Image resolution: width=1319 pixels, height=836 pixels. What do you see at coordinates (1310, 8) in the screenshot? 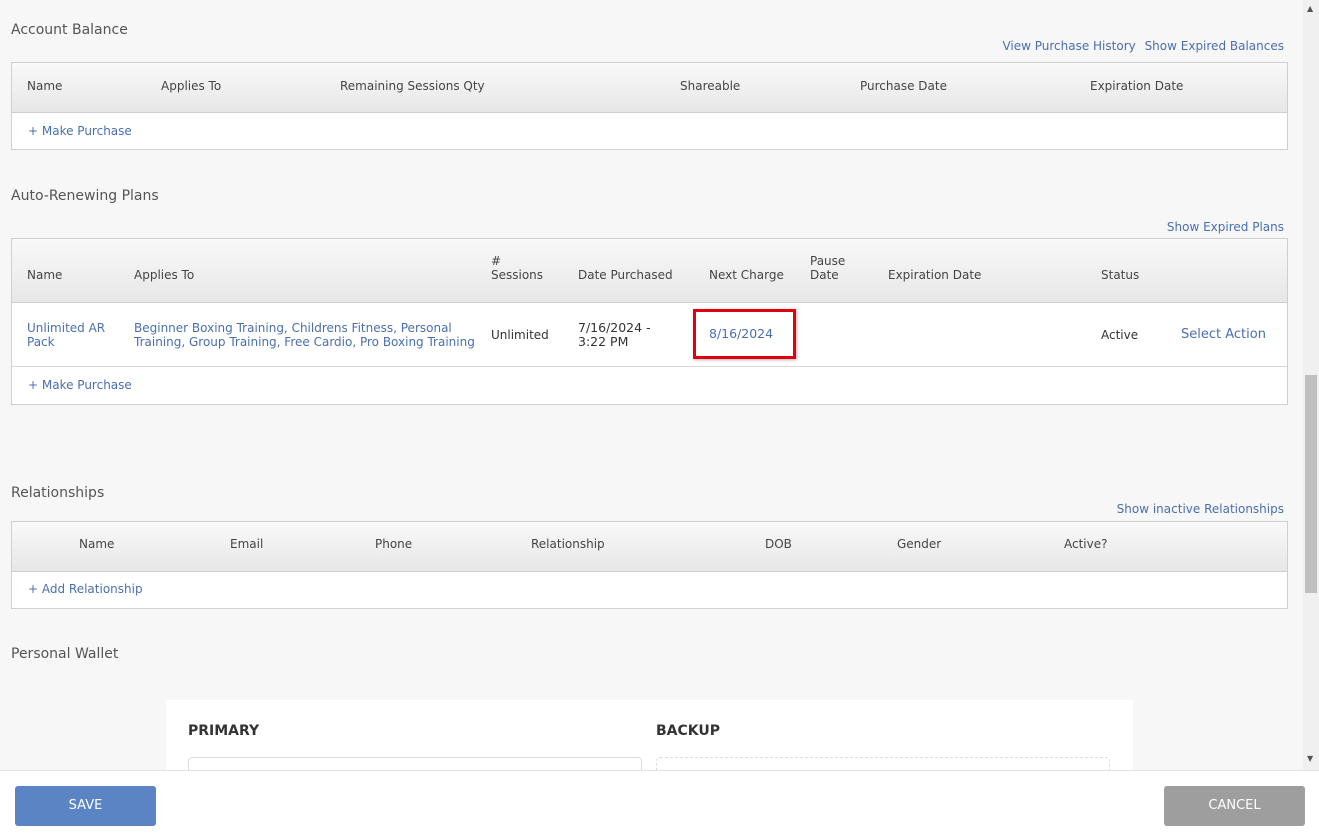
I see `scroll-up-arrow-icon: ▲` at bounding box center [1310, 8].